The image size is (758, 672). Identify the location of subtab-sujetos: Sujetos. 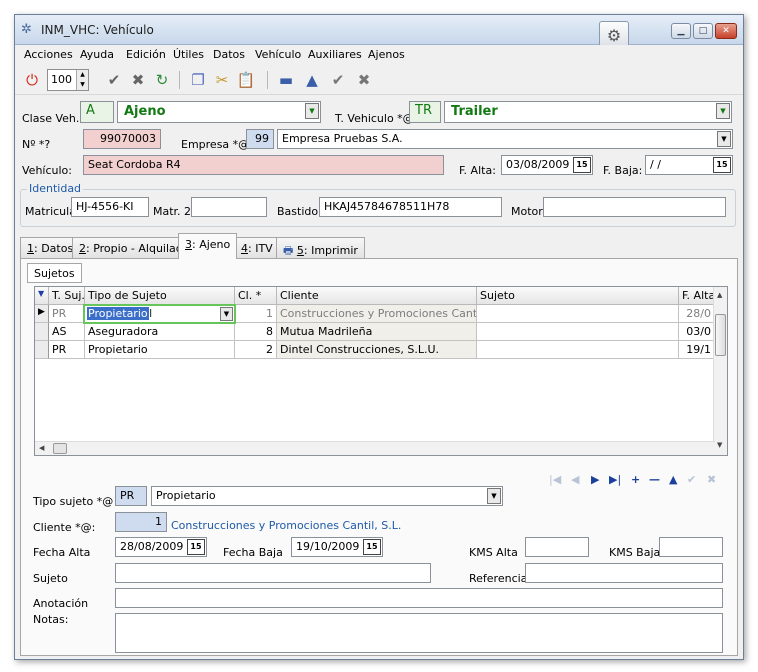
(54, 273).